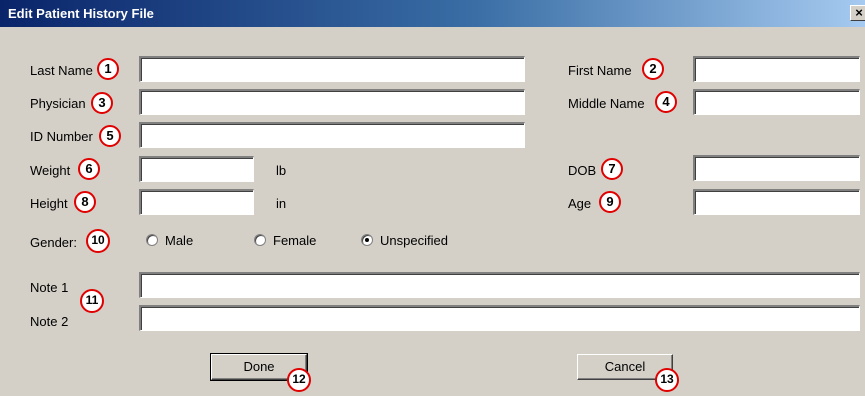  Describe the element at coordinates (108, 69) in the screenshot. I see `callout-1: 1` at that location.